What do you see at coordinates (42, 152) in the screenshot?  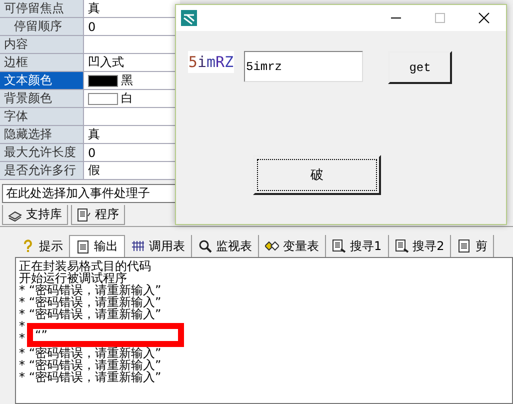 I see `property-name: 最大允许长度` at bounding box center [42, 152].